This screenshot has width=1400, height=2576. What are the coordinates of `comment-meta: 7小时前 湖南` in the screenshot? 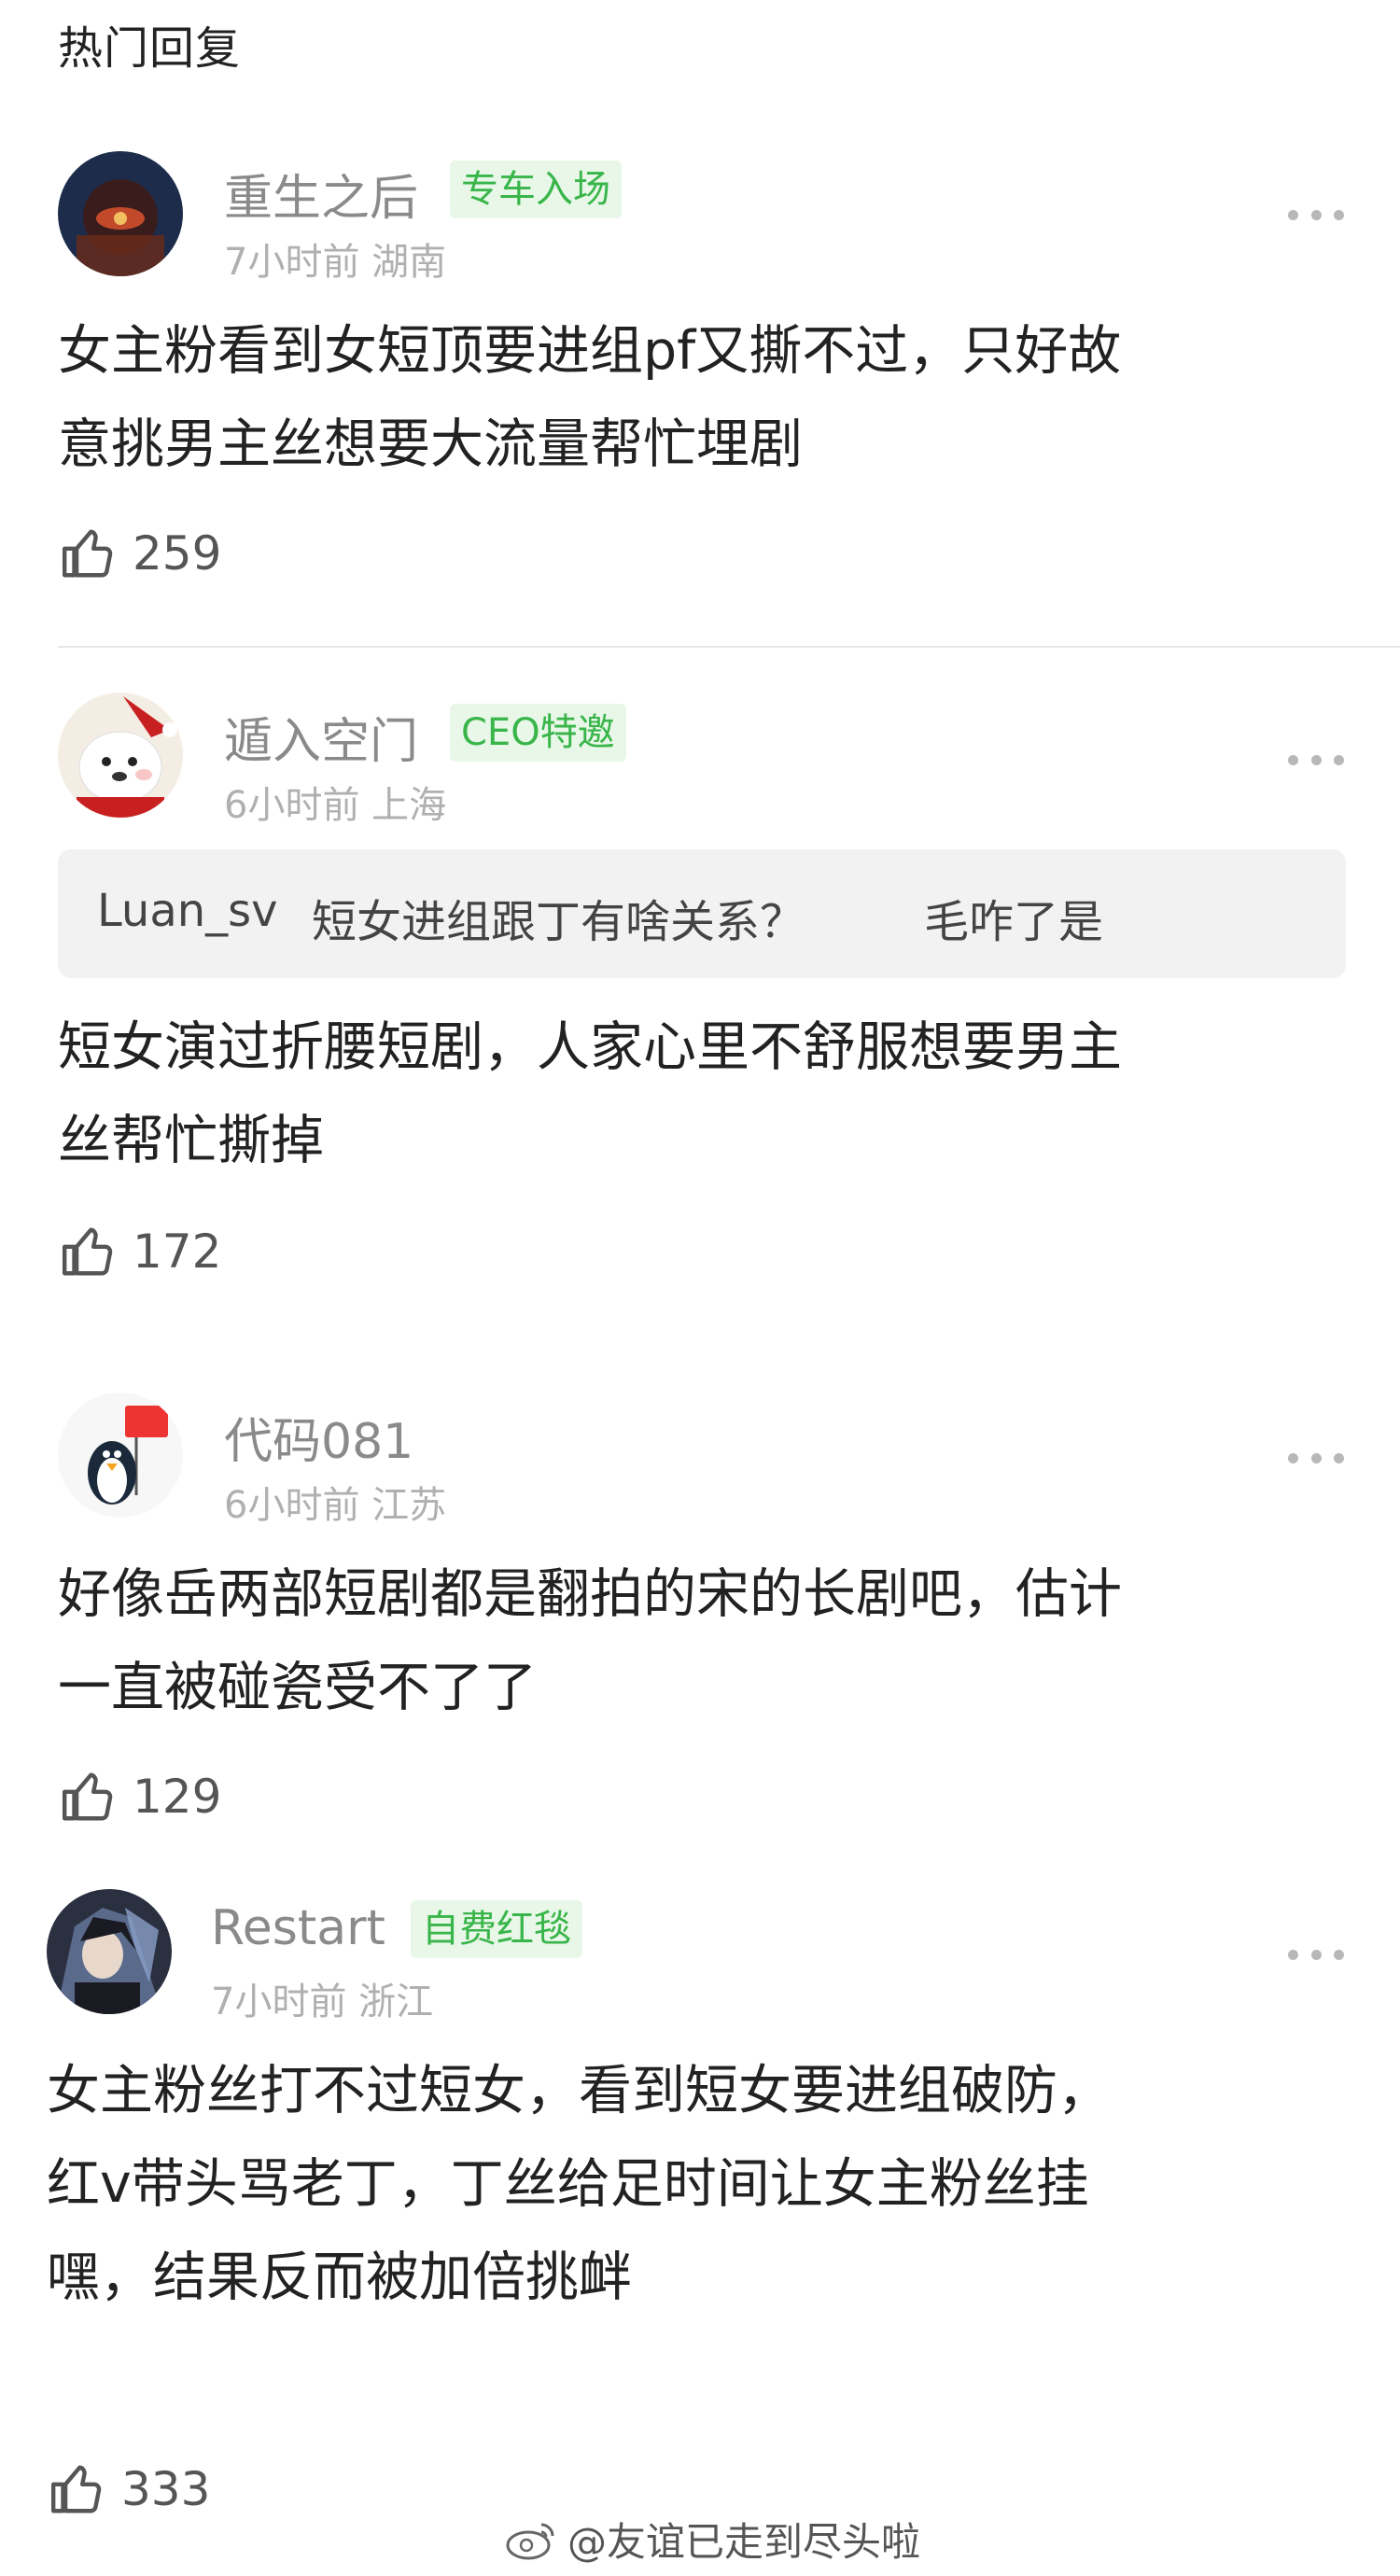 It's located at (335, 258).